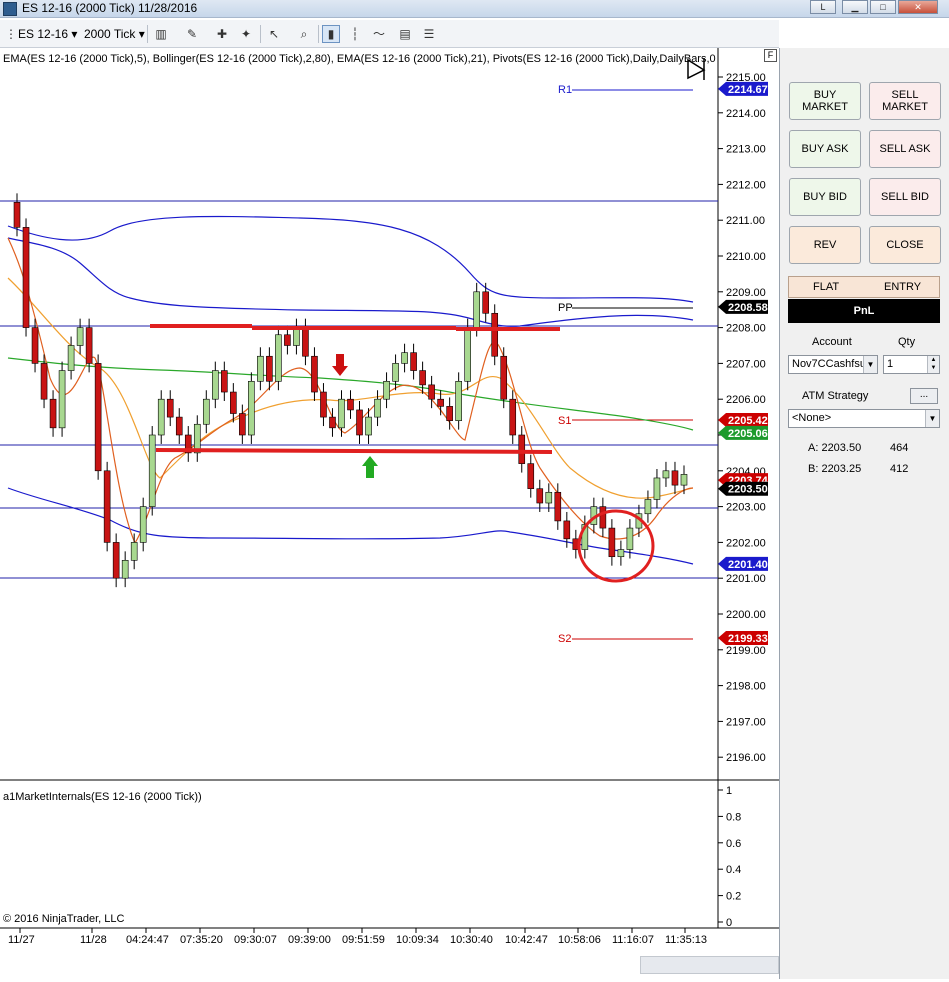 This screenshot has height=982, width=949. I want to click on minimize-button: ▁, so click(855, 7).